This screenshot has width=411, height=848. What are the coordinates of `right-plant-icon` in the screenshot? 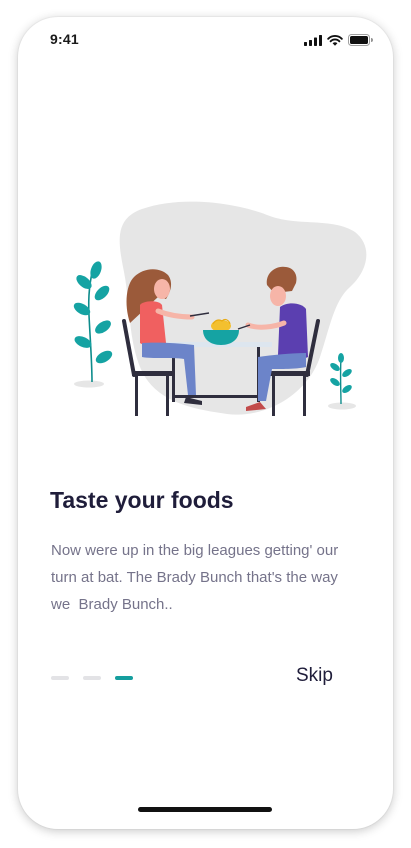 It's located at (342, 381).